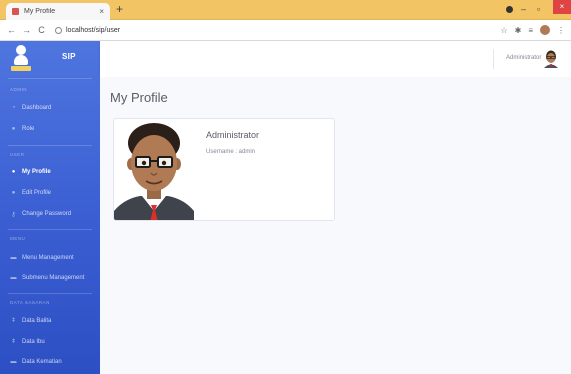  What do you see at coordinates (18, 238) in the screenshot?
I see `sidebar-heading-menu: Menu` at bounding box center [18, 238].